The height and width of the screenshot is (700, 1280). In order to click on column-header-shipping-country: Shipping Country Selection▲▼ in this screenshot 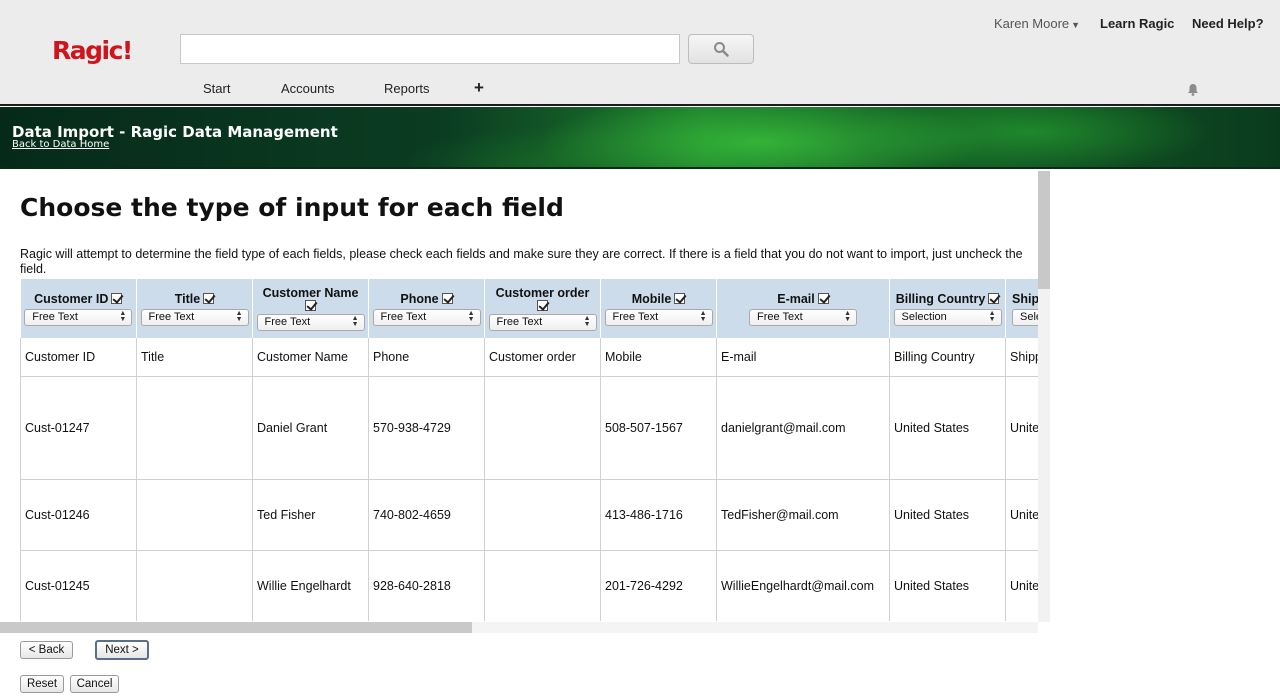, I will do `click(1021, 308)`.